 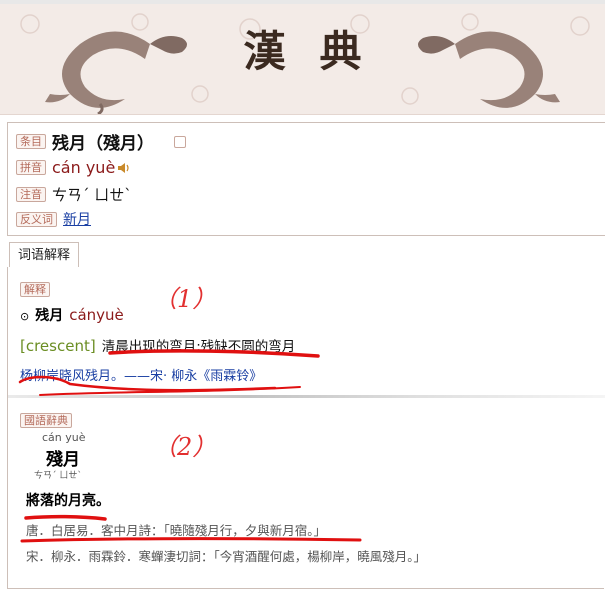 I want to click on antonym-link: 新月, so click(x=77, y=219).